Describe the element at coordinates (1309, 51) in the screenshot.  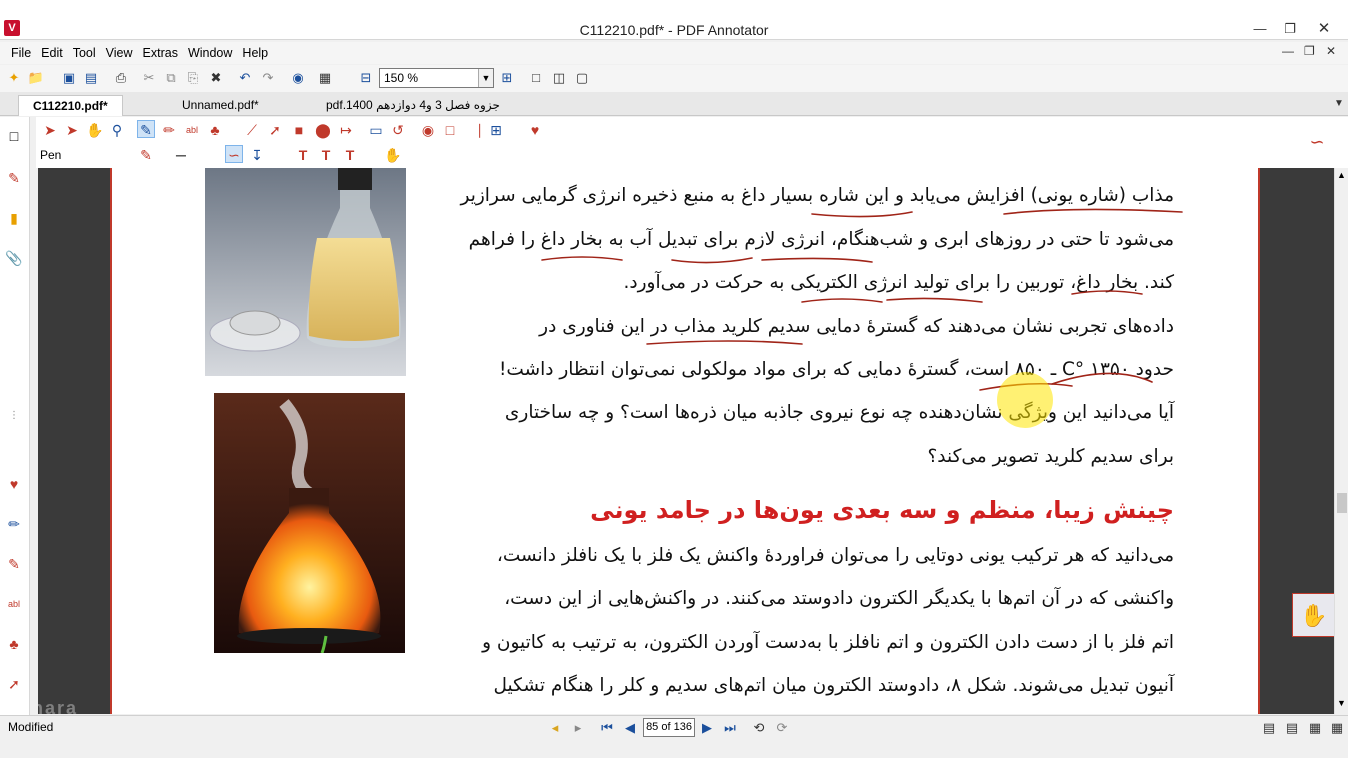
I see `mdi-restore-button: ❐` at that location.